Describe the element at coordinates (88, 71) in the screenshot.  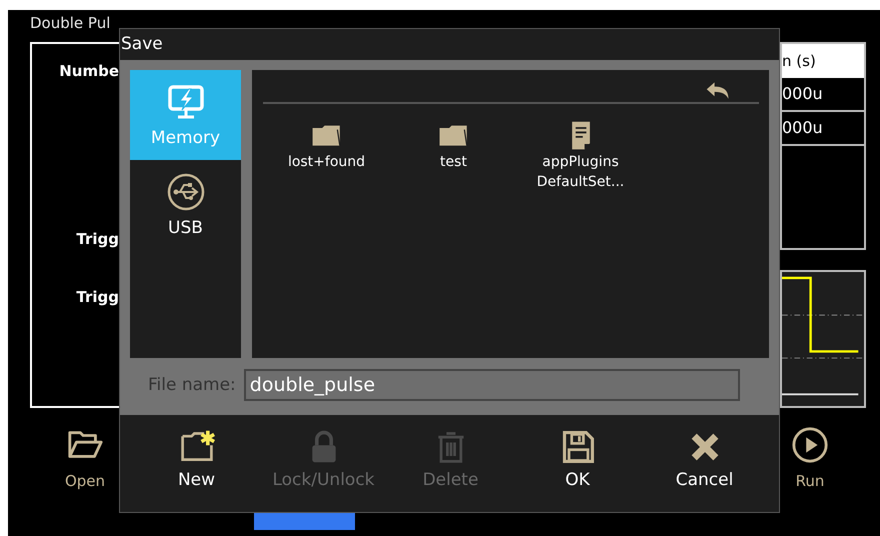
I see `field-label: Numbe` at that location.